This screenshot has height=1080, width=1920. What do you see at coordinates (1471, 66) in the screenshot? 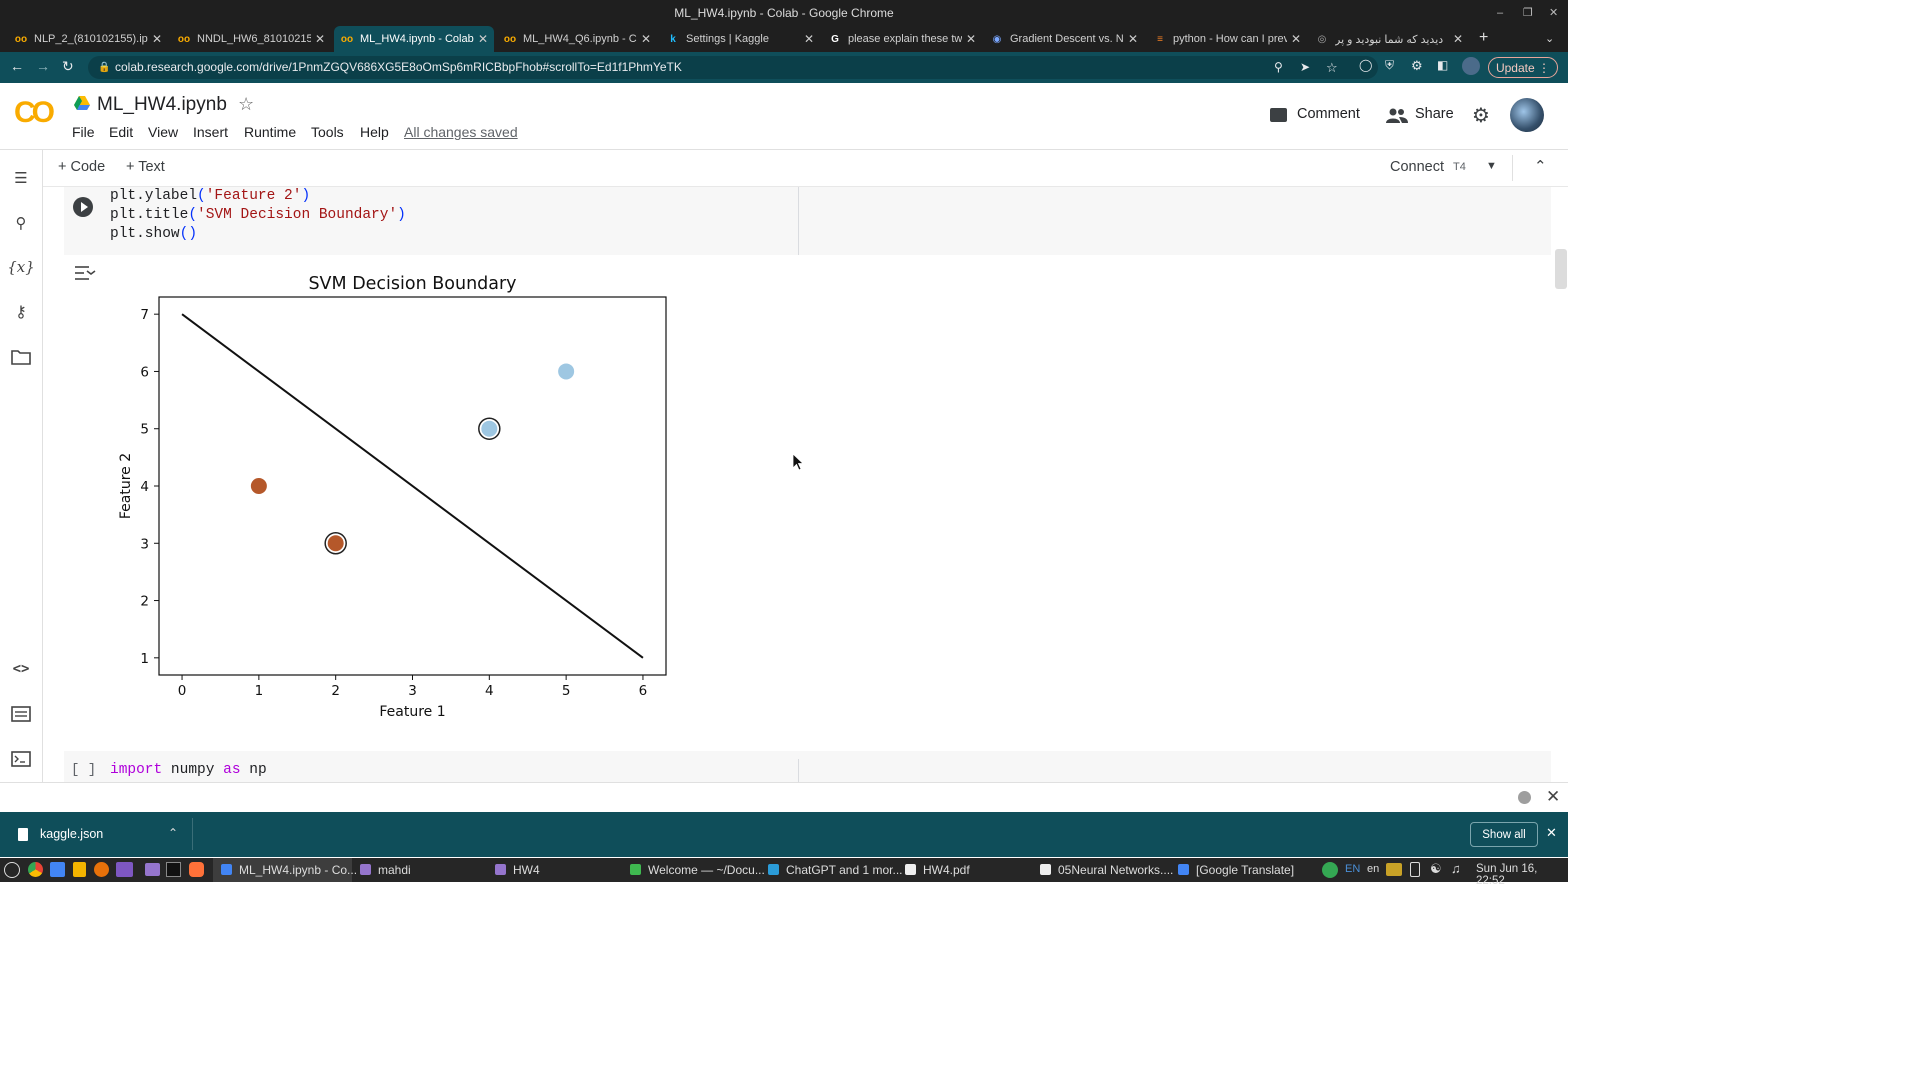
I see `profile-avatar` at bounding box center [1471, 66].